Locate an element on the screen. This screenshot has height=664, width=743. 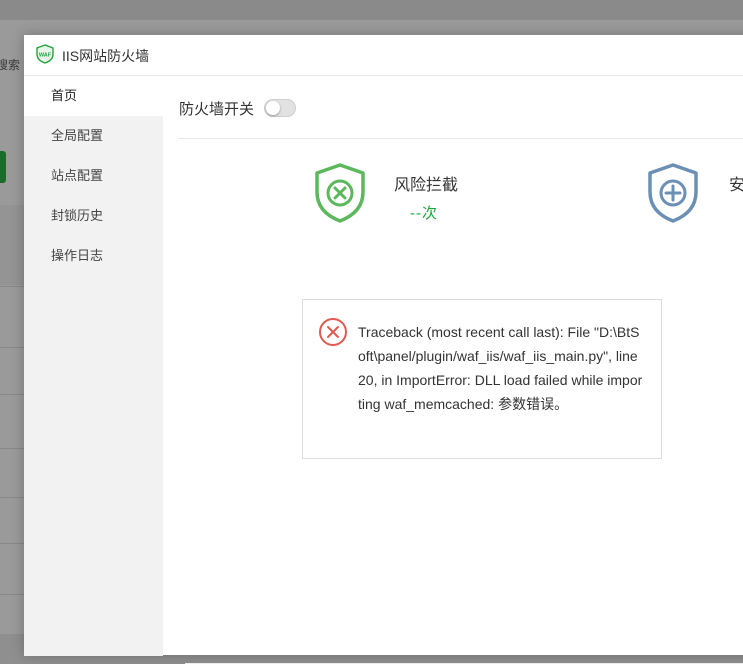
divider is located at coordinates (460, 138).